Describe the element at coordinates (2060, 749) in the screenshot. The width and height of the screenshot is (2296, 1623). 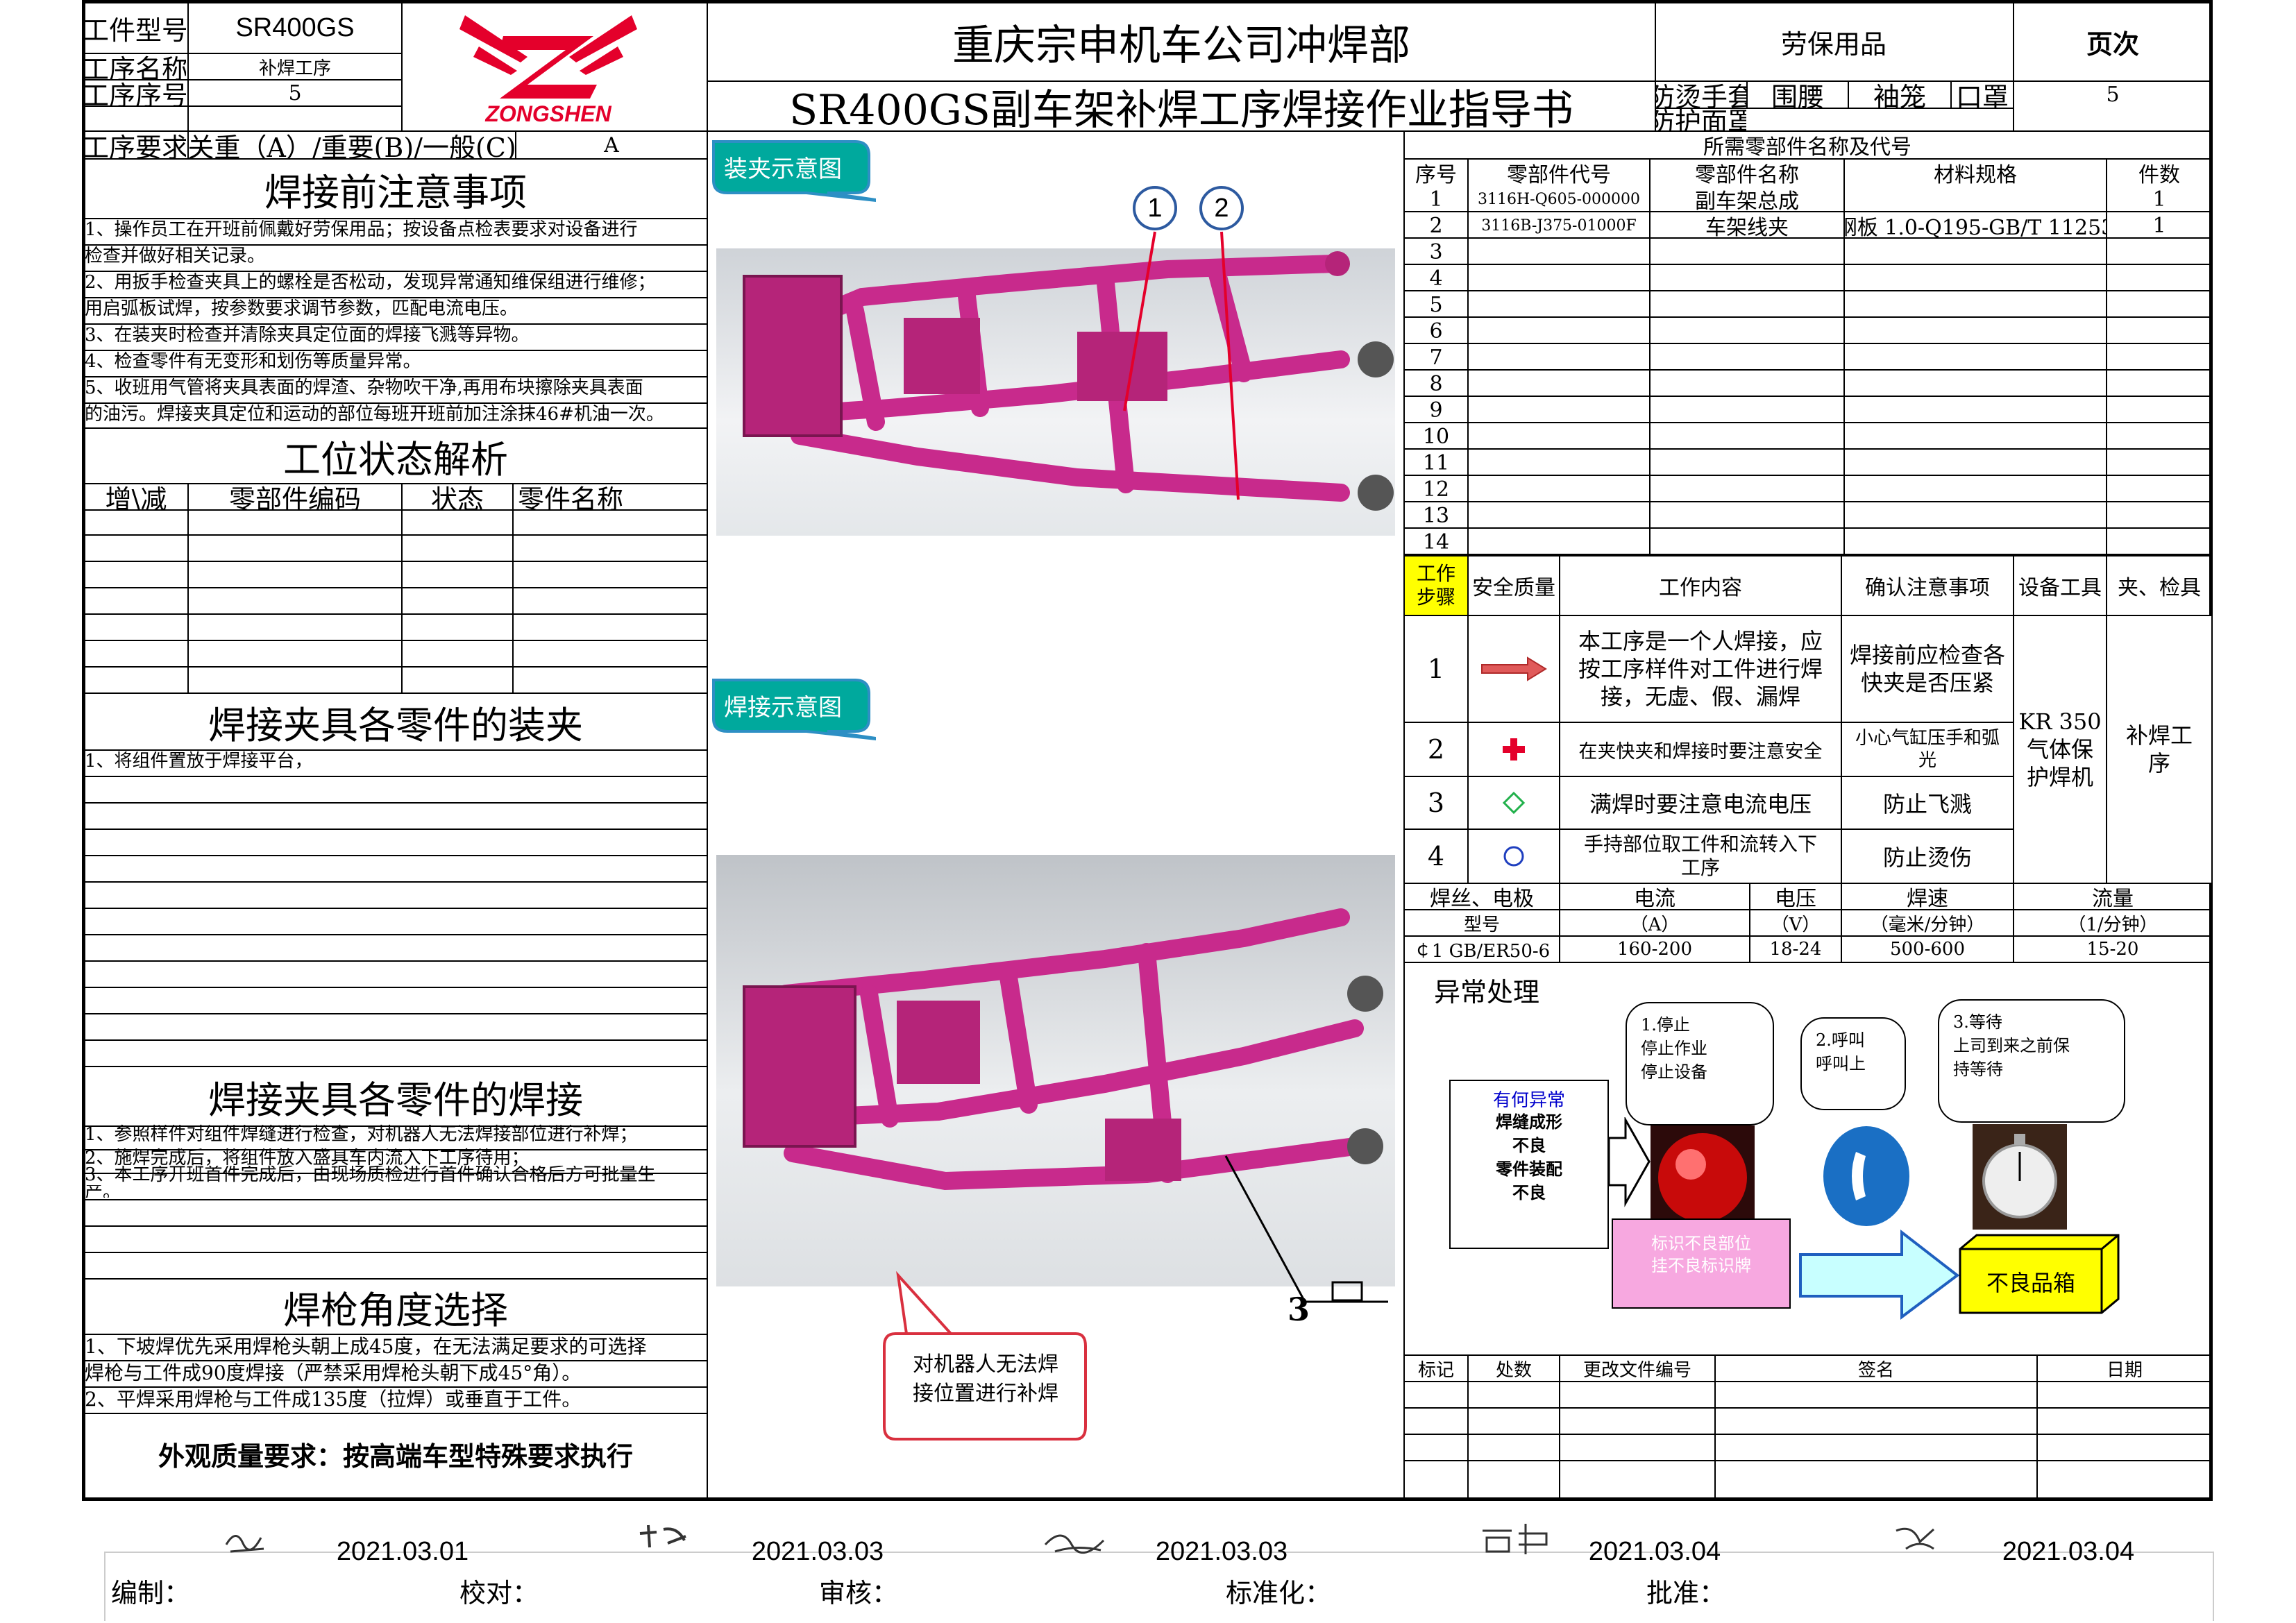
I see `equipment-value: KR 350 气体保 护焊机` at that location.